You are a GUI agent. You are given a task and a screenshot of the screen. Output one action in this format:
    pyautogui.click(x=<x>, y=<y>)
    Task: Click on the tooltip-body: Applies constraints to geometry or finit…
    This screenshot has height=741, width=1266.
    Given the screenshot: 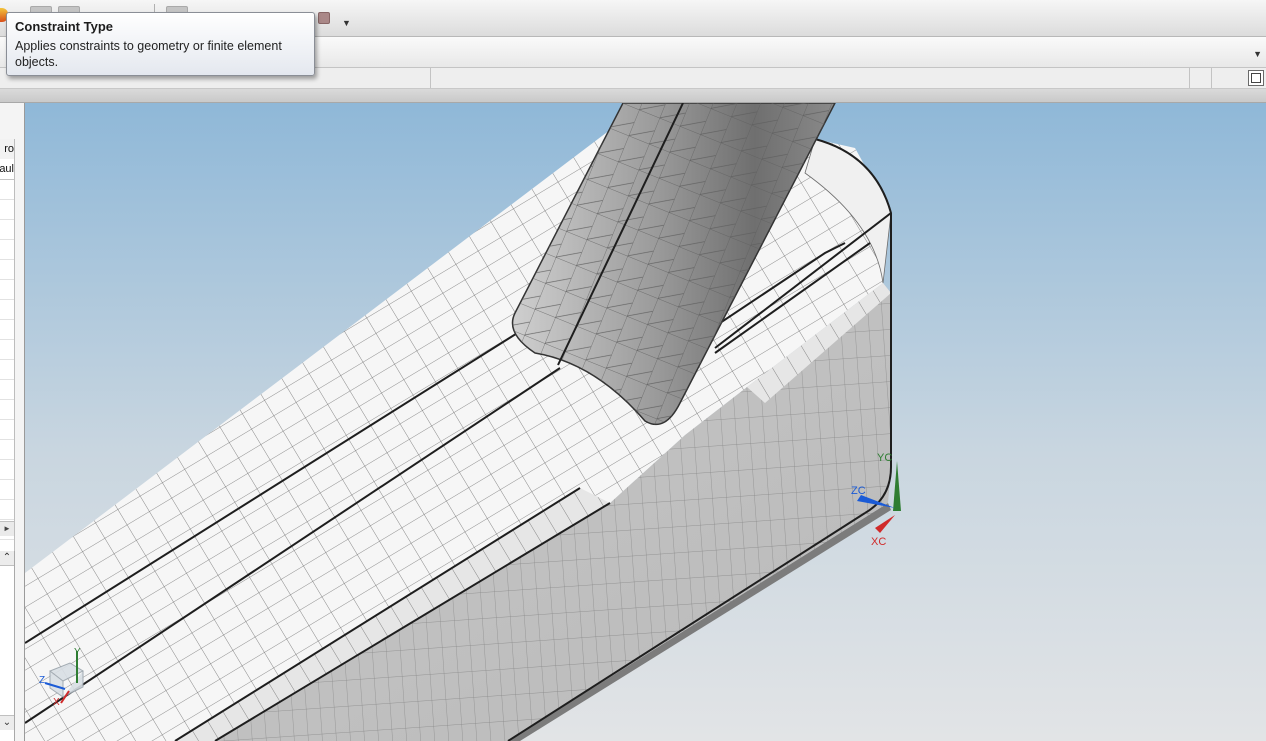 What is the action you would take?
    pyautogui.click(x=148, y=54)
    